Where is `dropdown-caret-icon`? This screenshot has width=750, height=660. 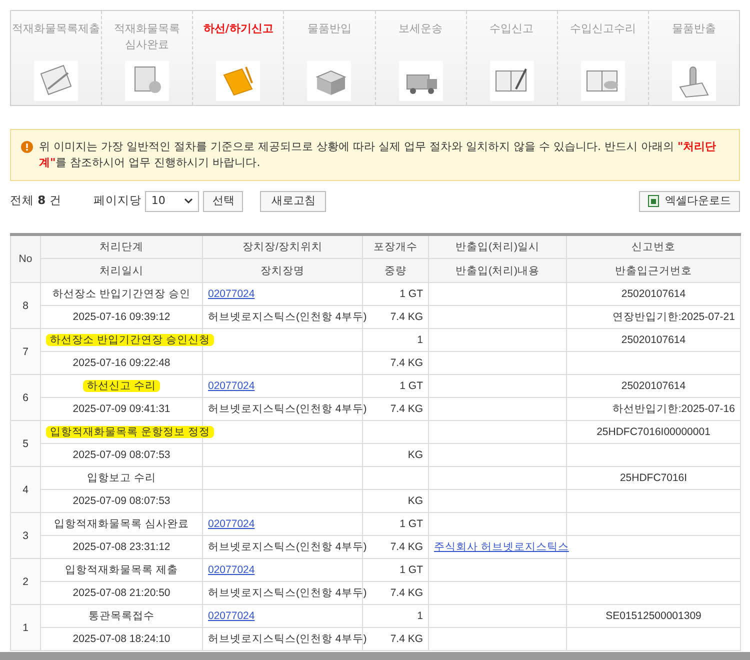 dropdown-caret-icon is located at coordinates (189, 201).